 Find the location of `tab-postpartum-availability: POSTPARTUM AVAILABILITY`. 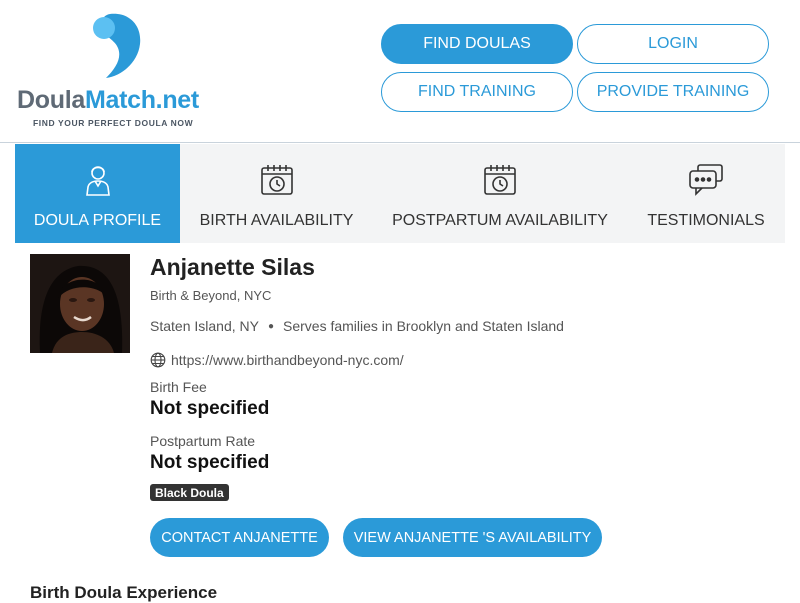

tab-postpartum-availability: POSTPARTUM AVAILABILITY is located at coordinates (500, 193).